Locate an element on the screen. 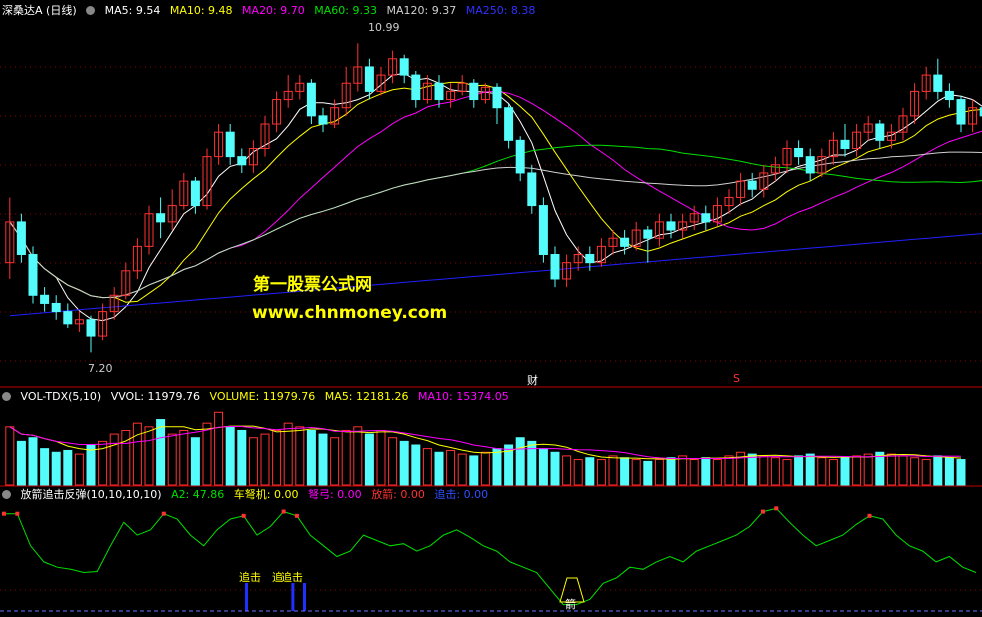  chase-signal-bar is located at coordinates (246, 597).